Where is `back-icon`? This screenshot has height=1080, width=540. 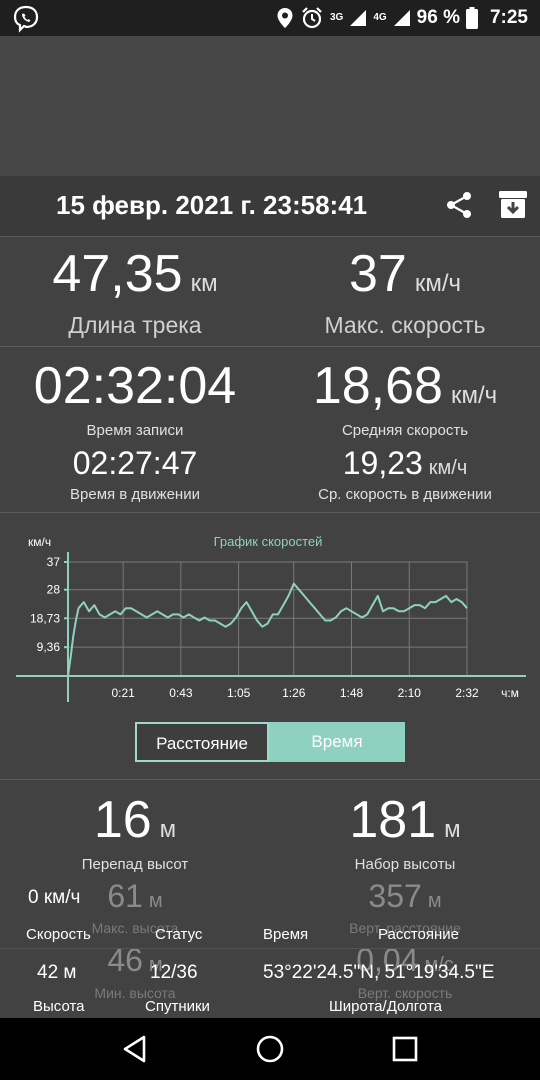
back-icon is located at coordinates (135, 1049).